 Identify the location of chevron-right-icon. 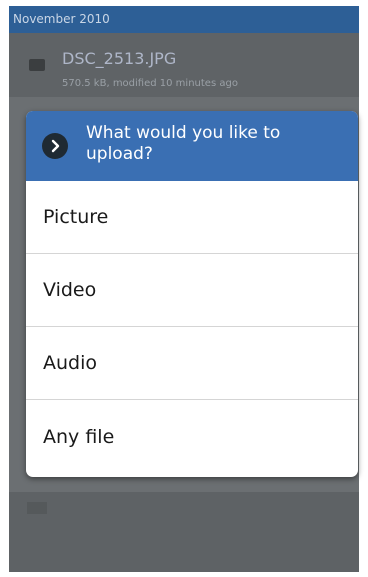
(55, 146).